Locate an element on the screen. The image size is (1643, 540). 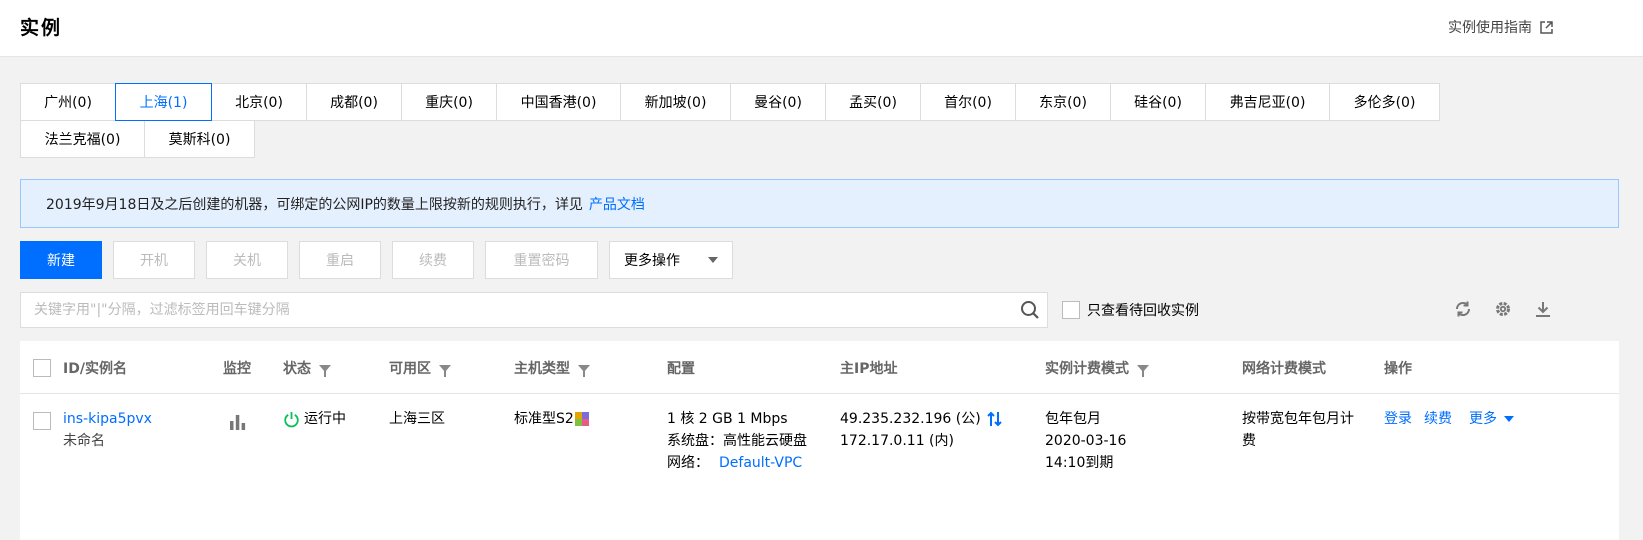
header-network-billing-label: 网络计费模式 is located at coordinates (1284, 369).